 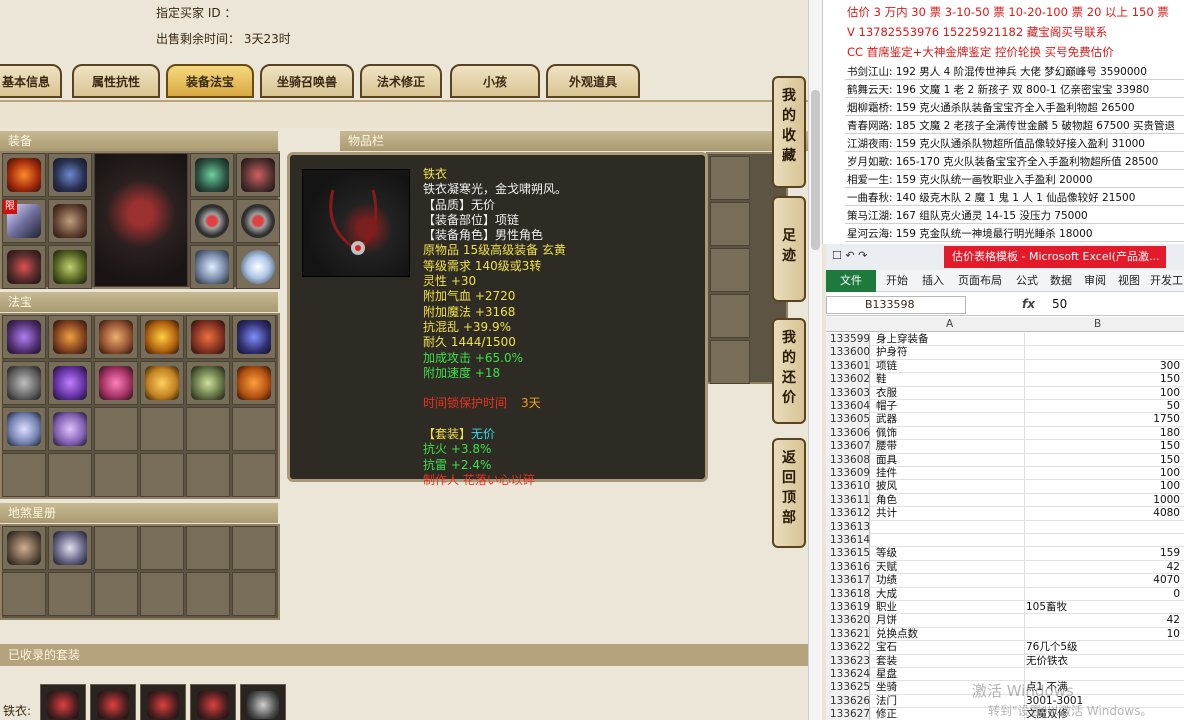 I want to click on equip-slot-shoes, so click(x=70, y=267).